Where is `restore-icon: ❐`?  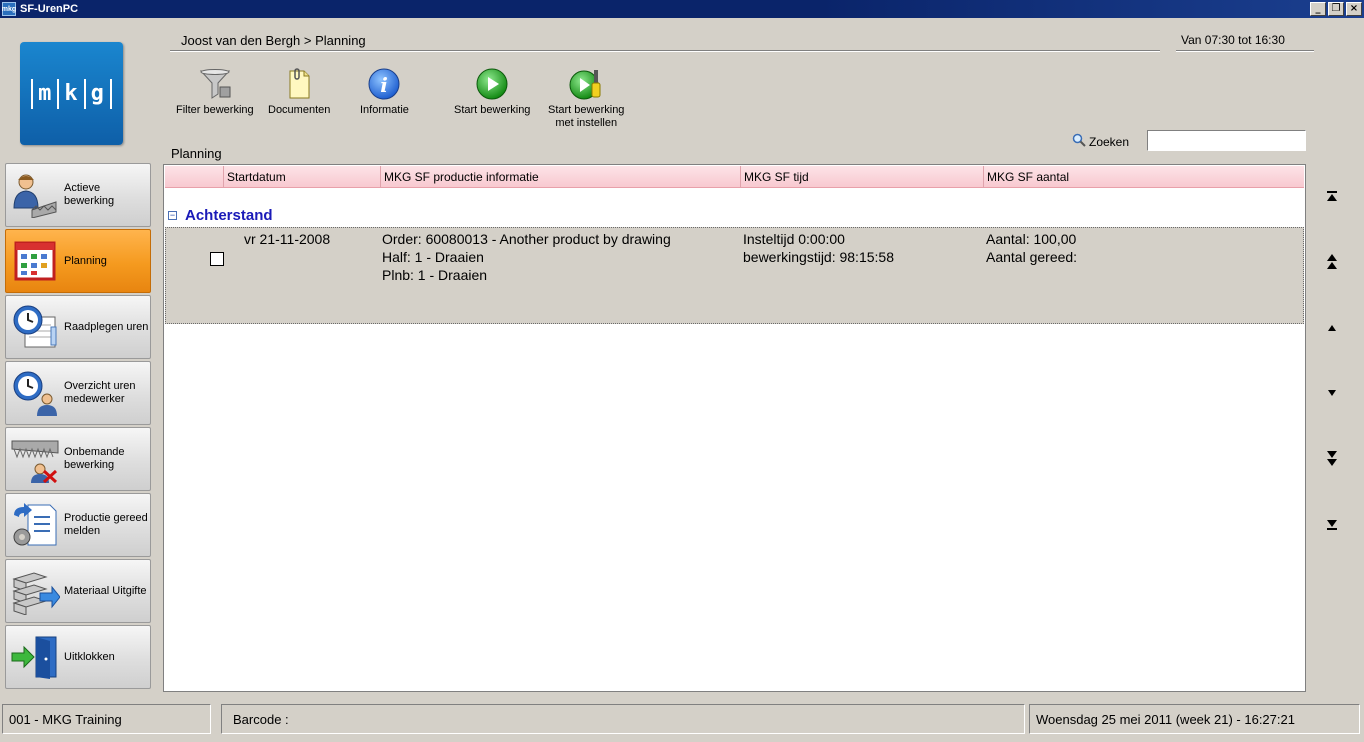
restore-icon: ❐ is located at coordinates (1336, 9).